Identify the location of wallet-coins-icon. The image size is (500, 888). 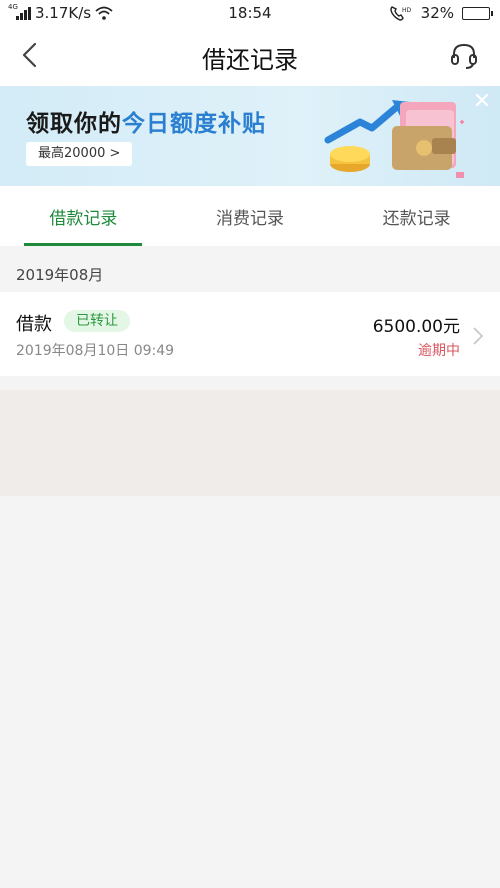
(394, 139).